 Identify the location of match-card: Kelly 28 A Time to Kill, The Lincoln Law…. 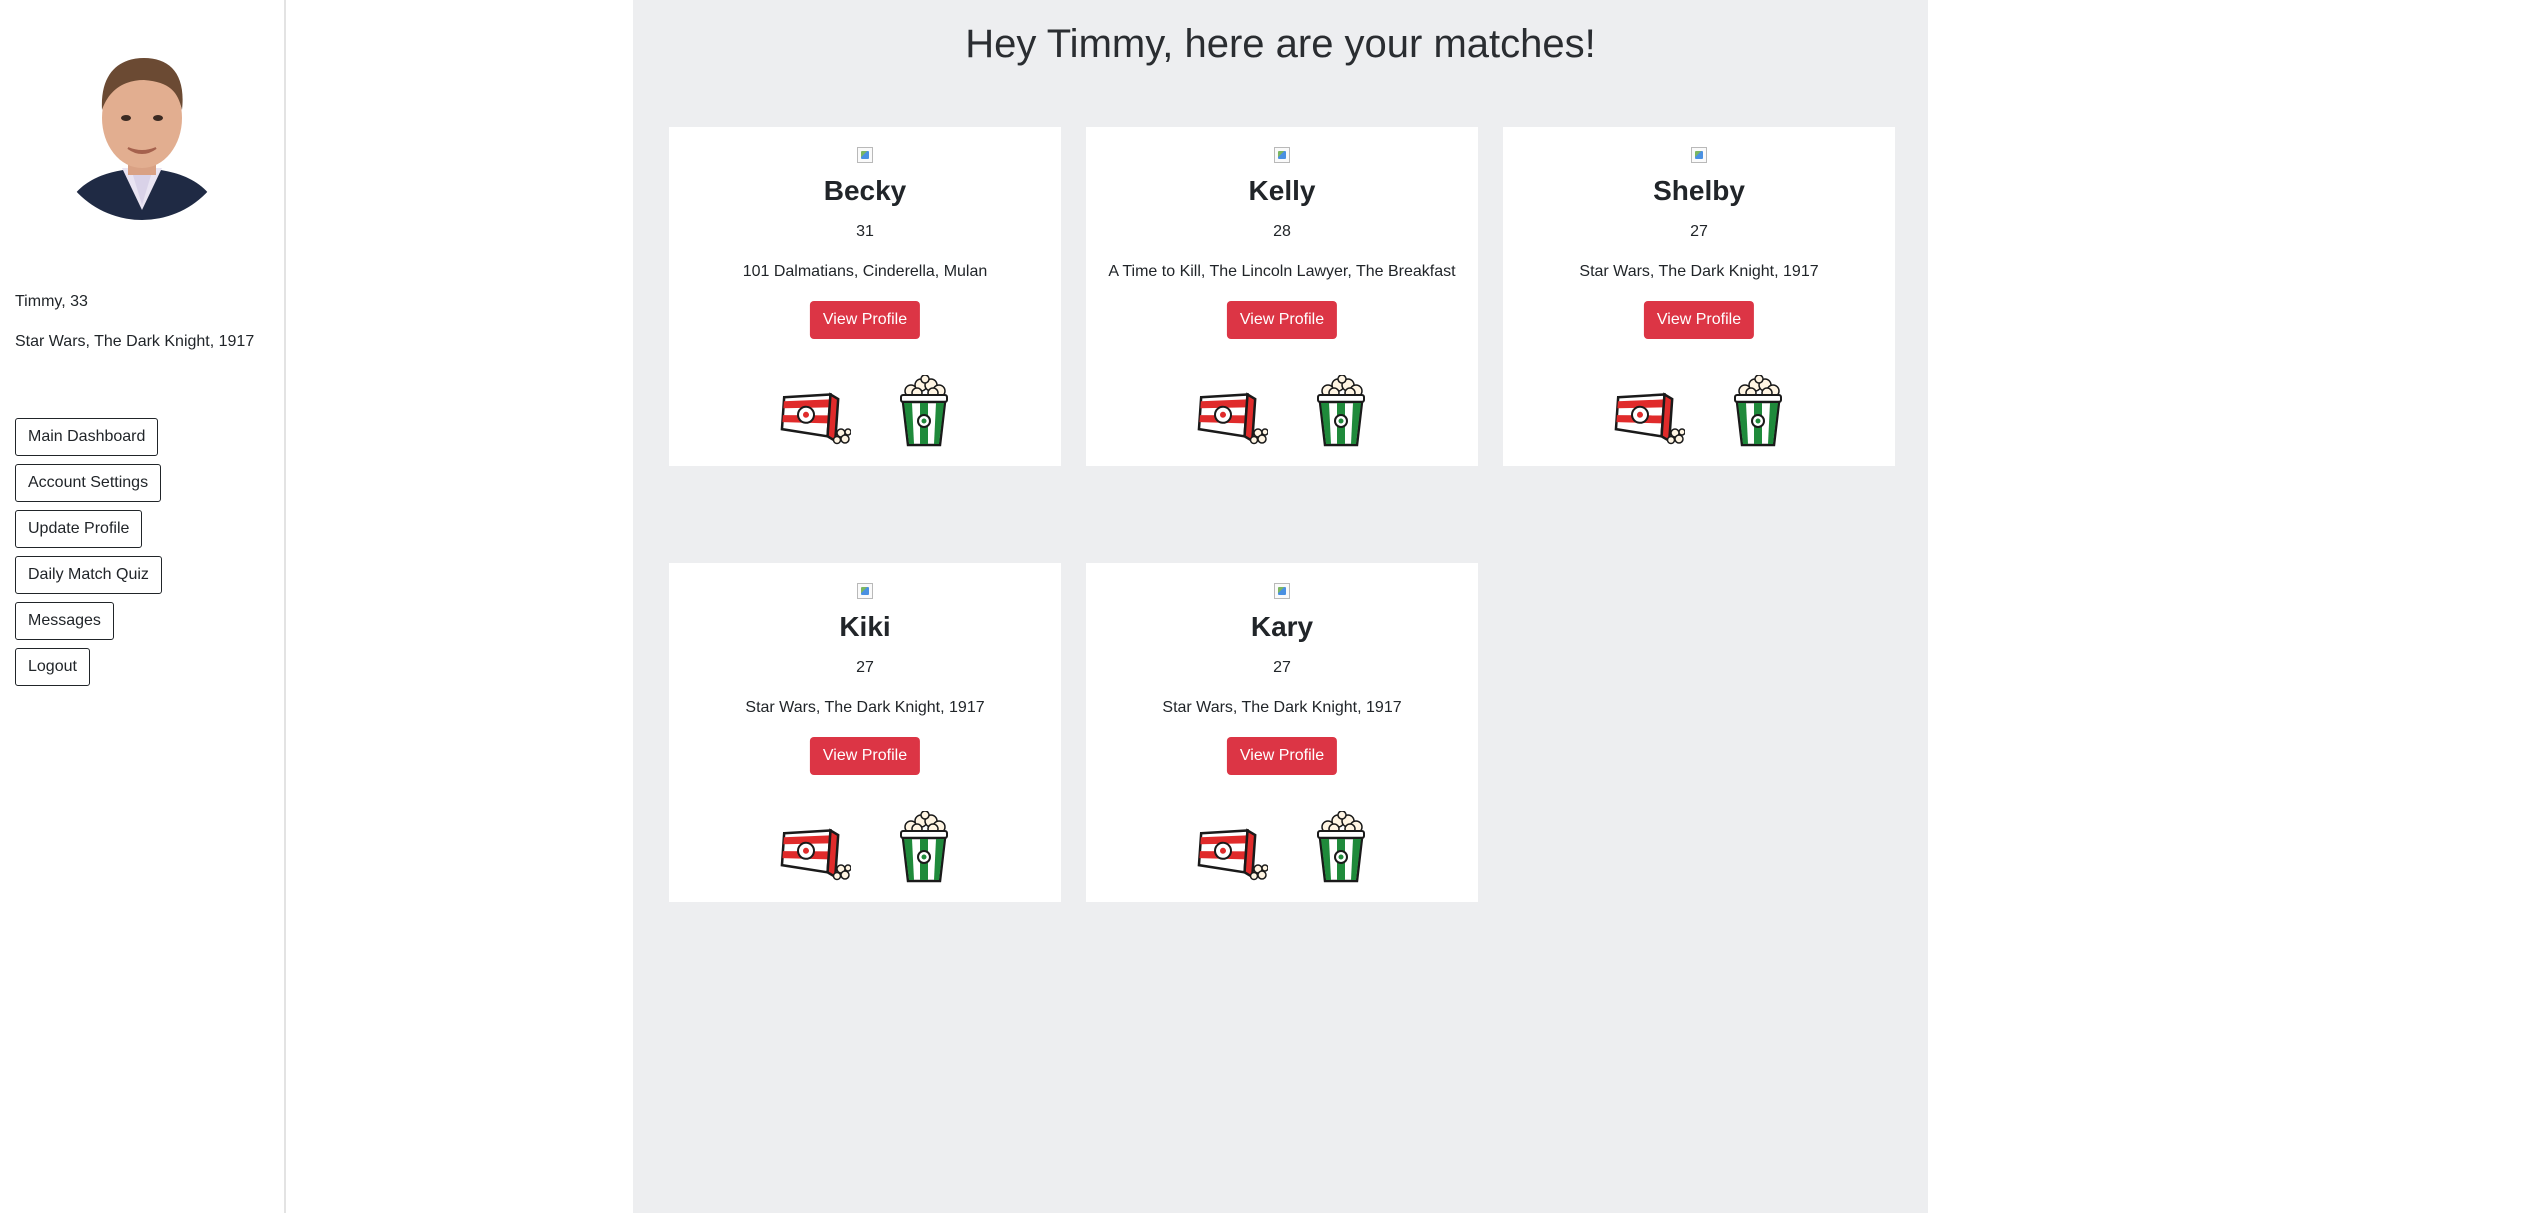
(1282, 296).